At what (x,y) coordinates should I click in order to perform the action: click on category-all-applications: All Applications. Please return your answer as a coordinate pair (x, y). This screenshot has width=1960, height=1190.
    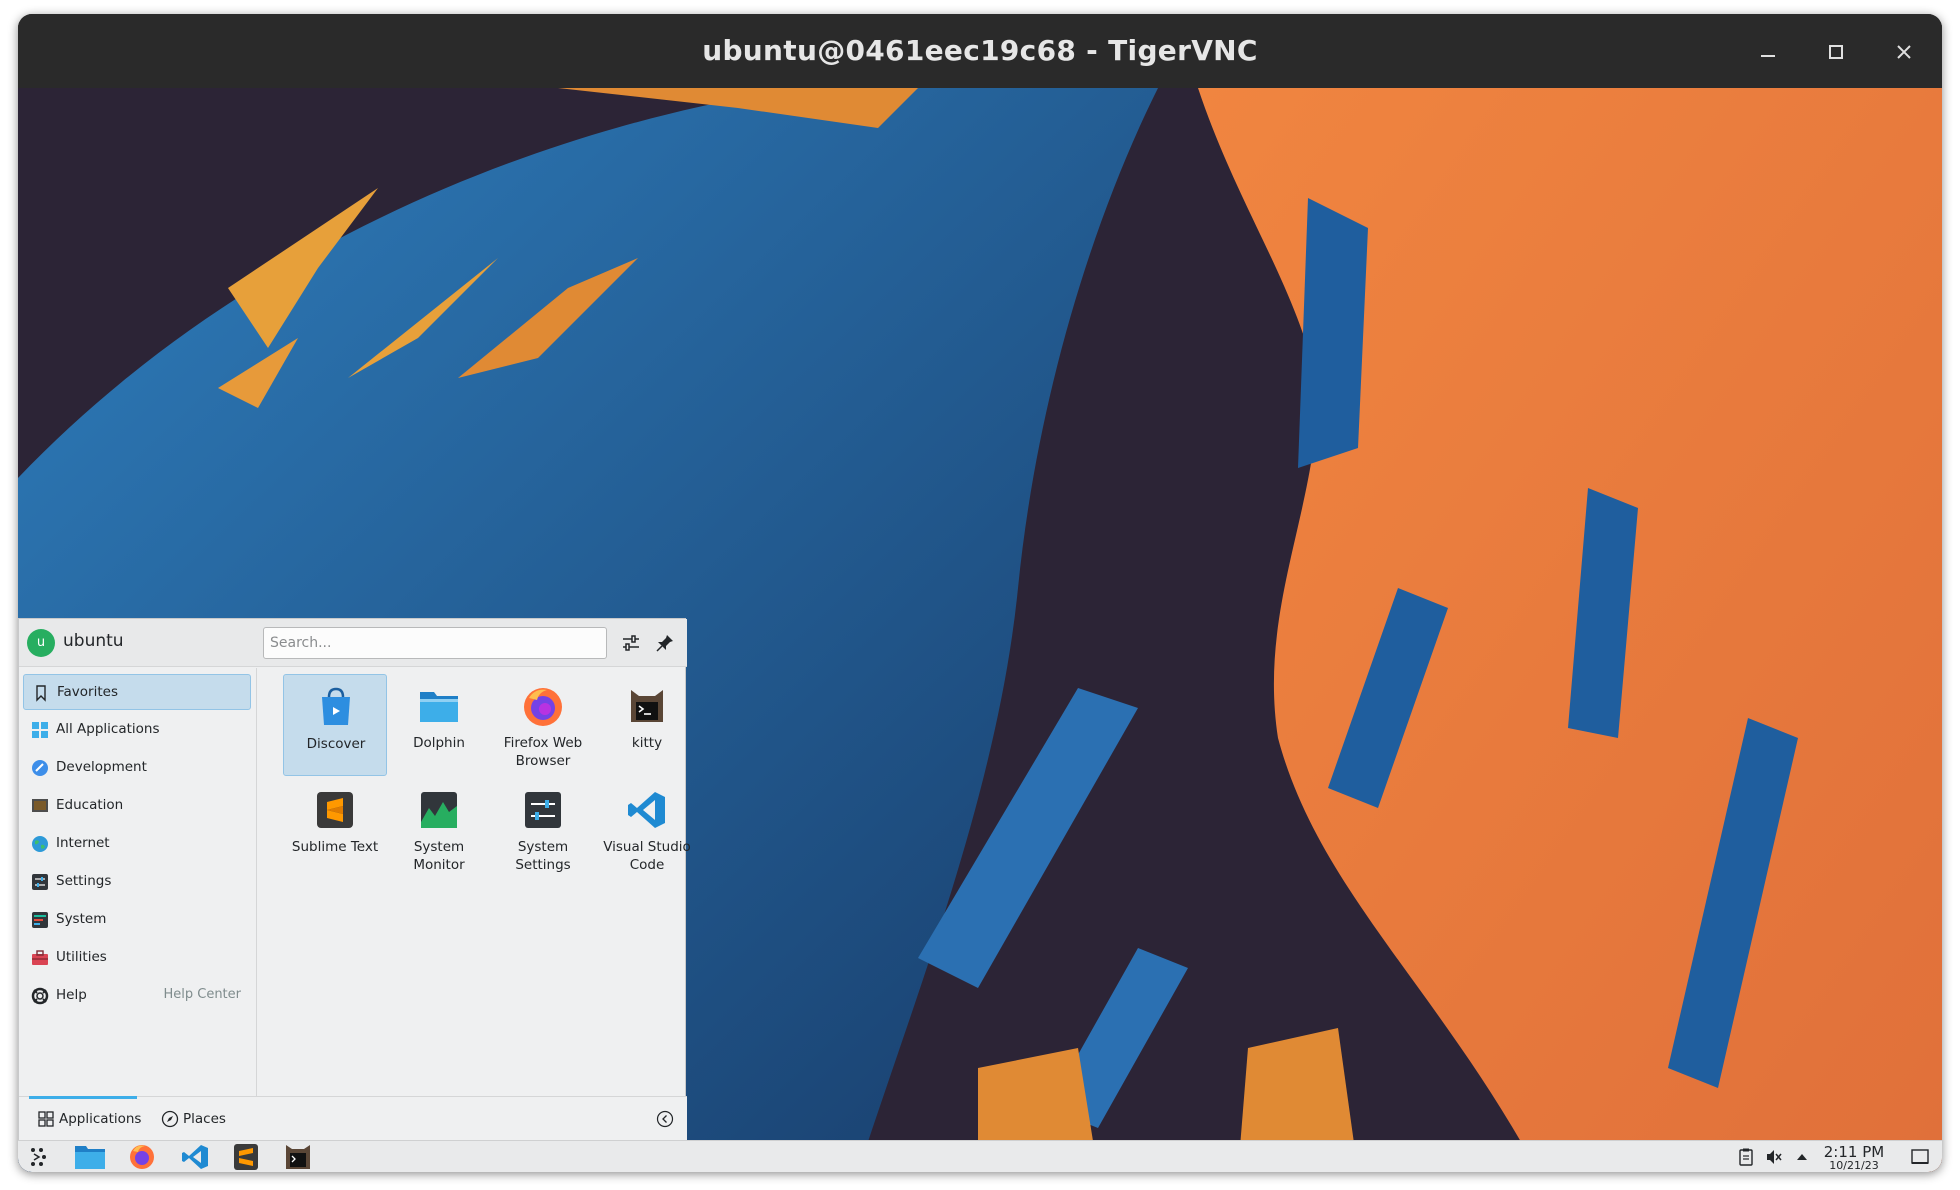
    Looking at the image, I should click on (137, 730).